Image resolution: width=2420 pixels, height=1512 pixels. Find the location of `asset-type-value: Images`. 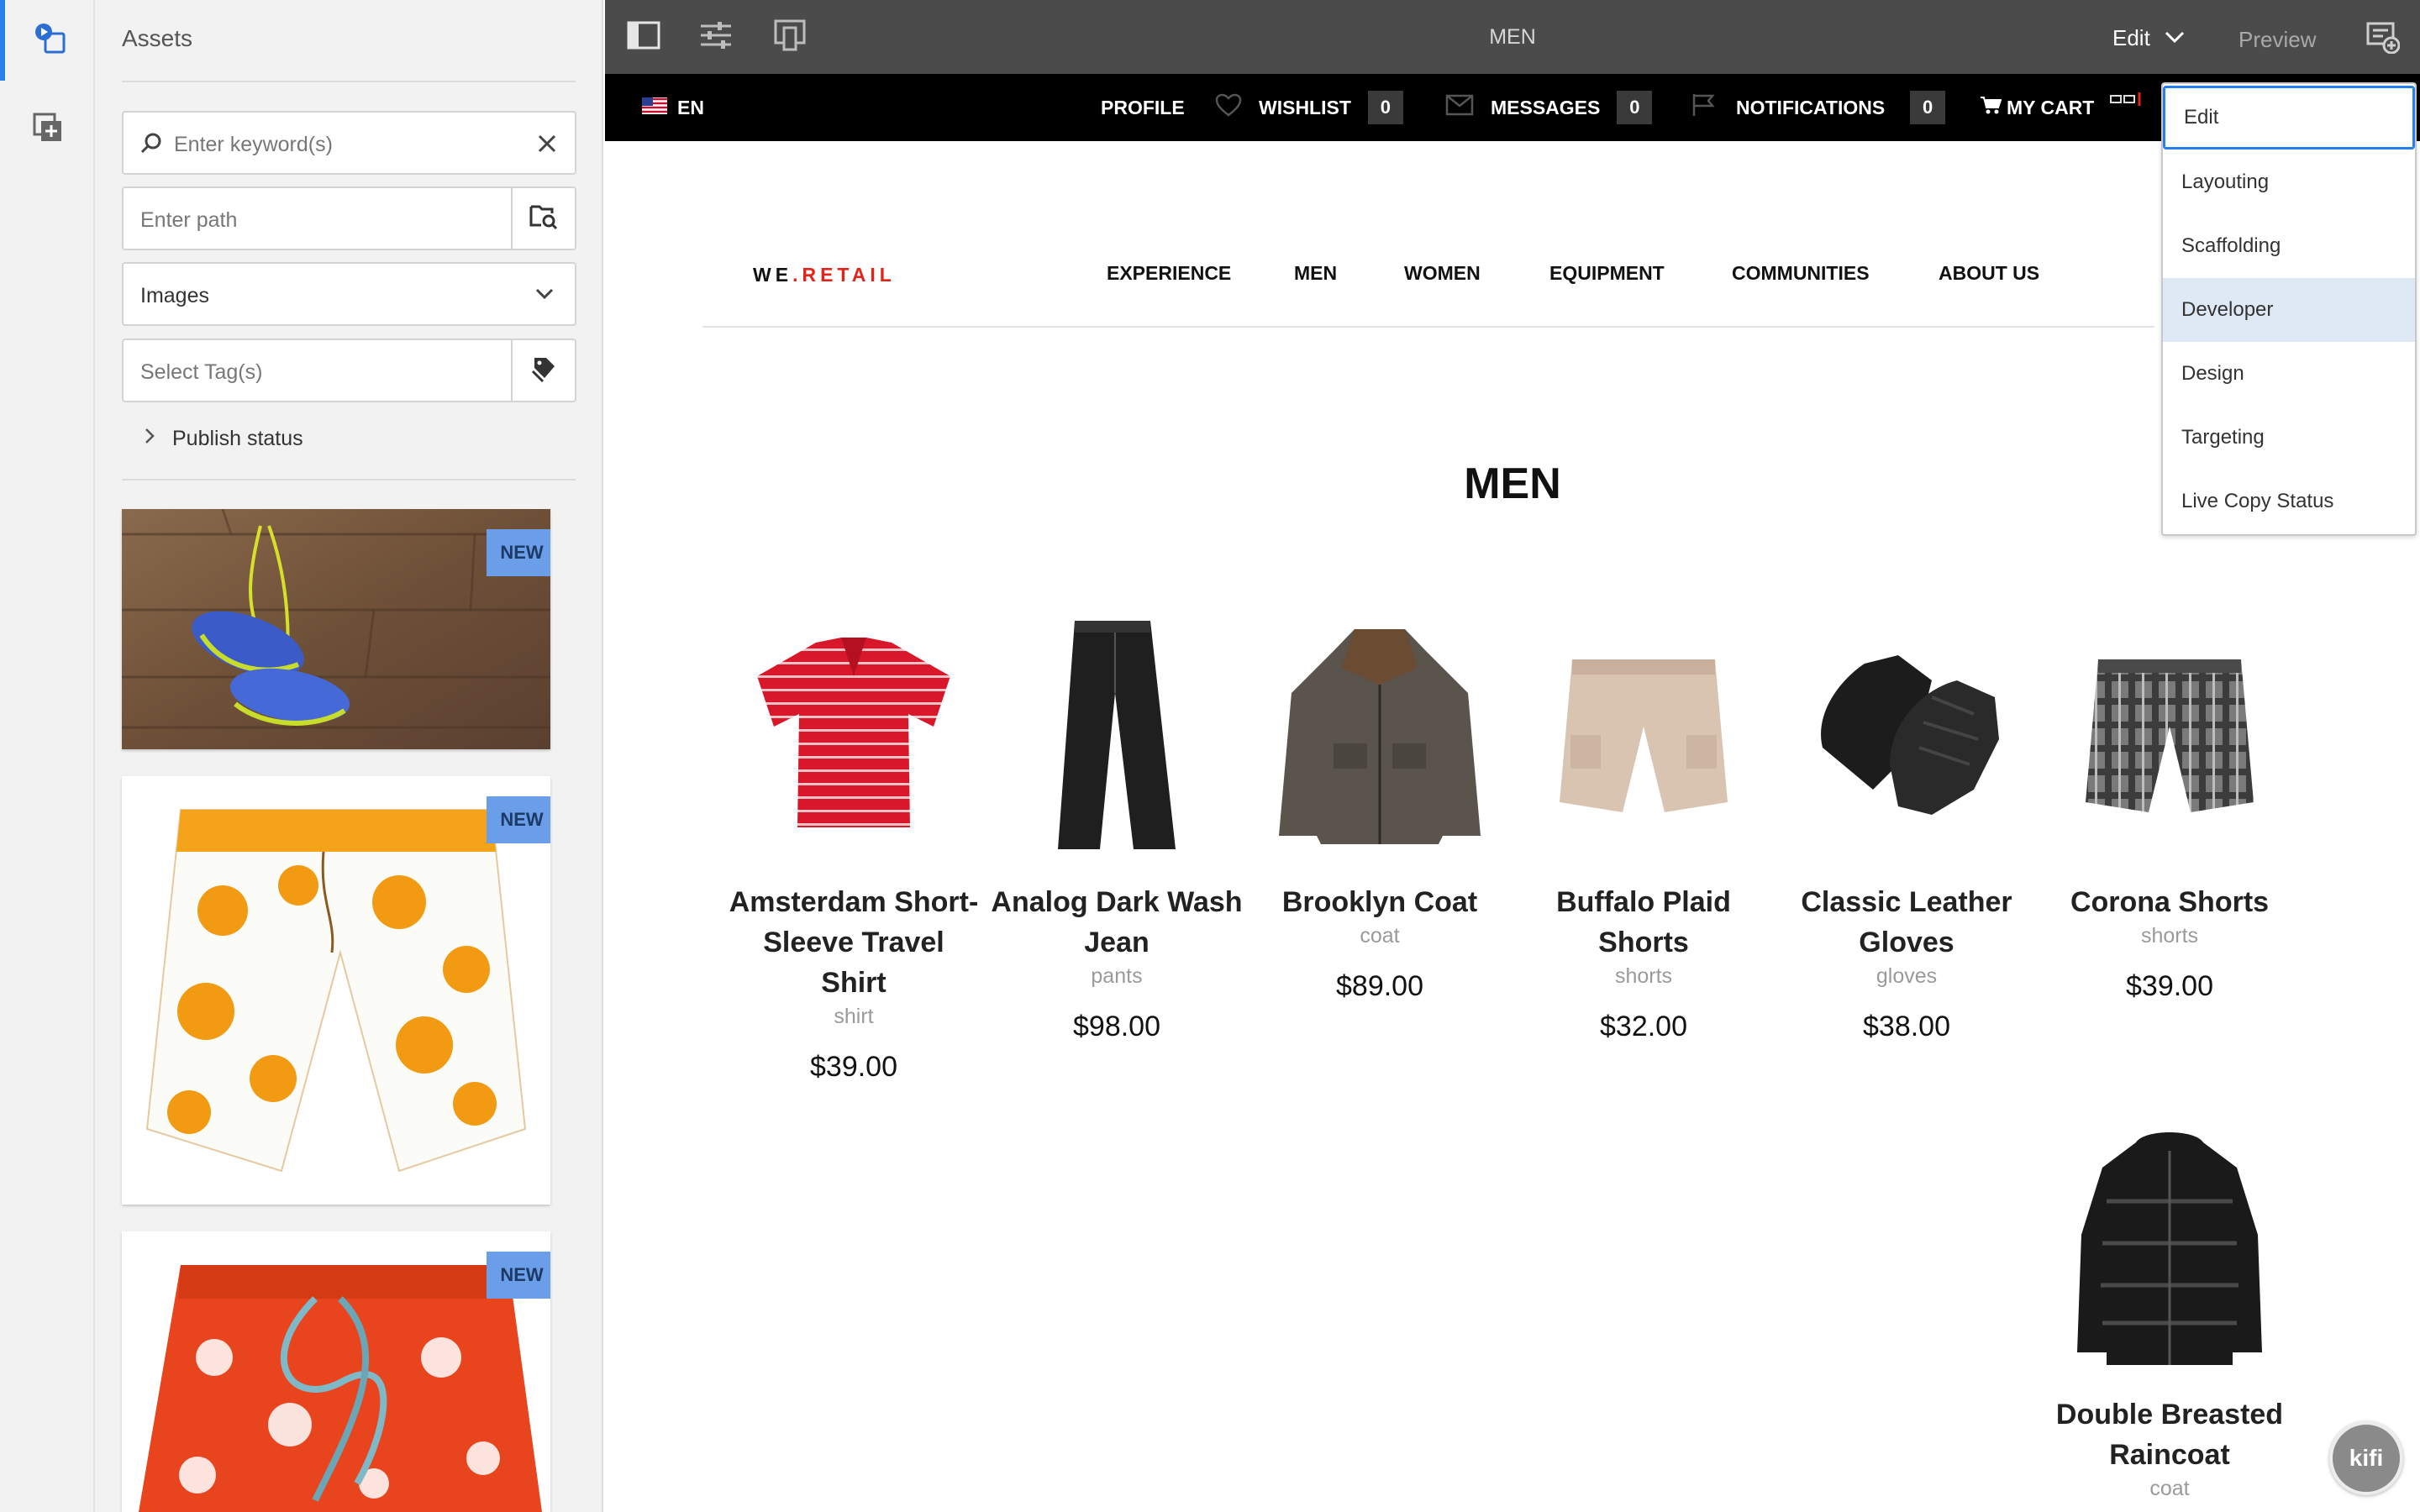

asset-type-value: Images is located at coordinates (174, 295).